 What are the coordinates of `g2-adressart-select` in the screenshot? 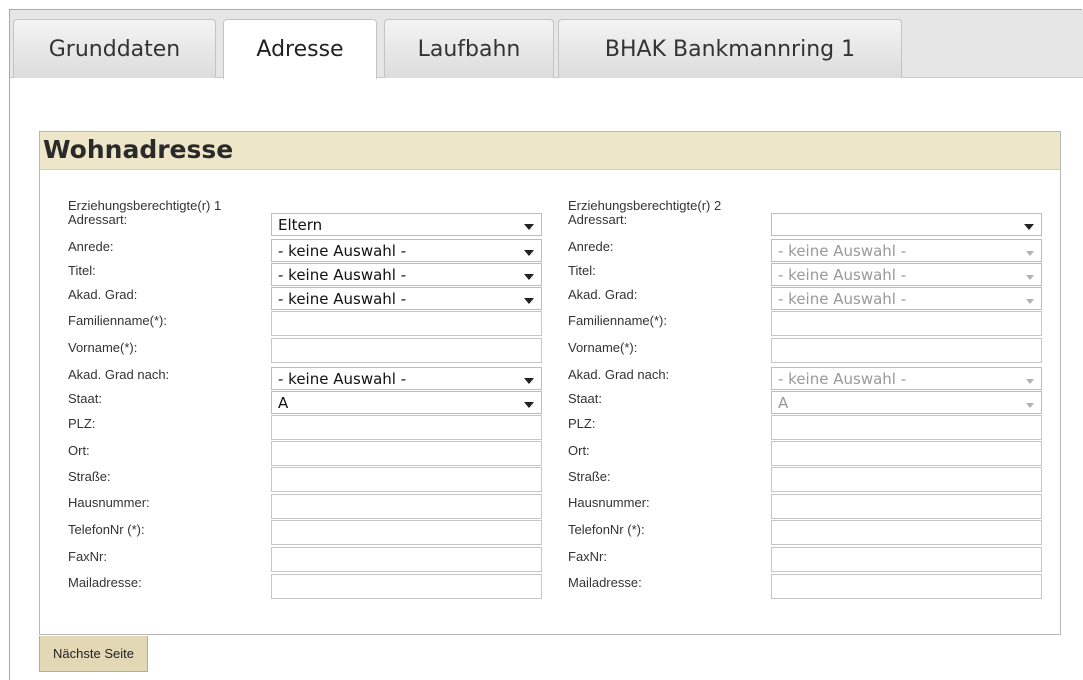 It's located at (906, 224).